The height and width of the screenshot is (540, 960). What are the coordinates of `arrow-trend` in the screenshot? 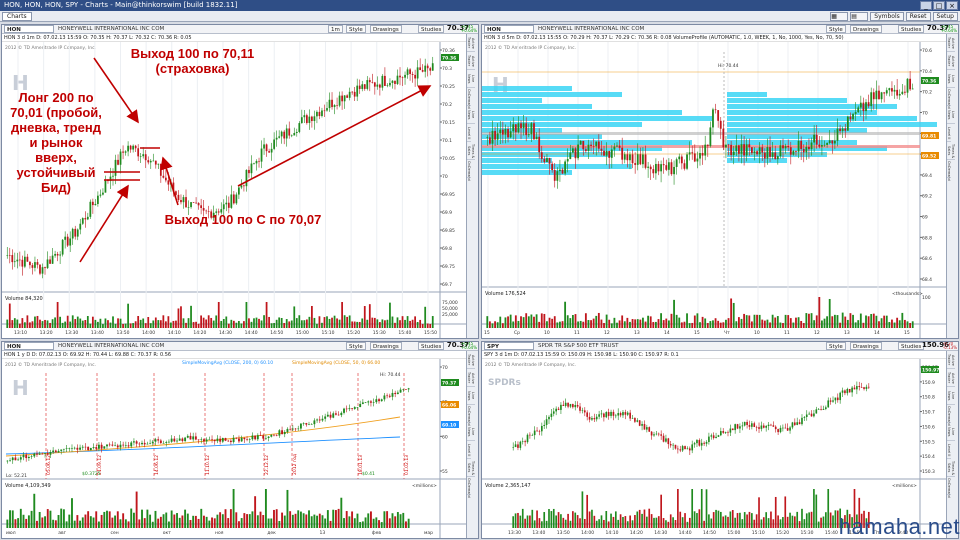 It's located at (334, 136).